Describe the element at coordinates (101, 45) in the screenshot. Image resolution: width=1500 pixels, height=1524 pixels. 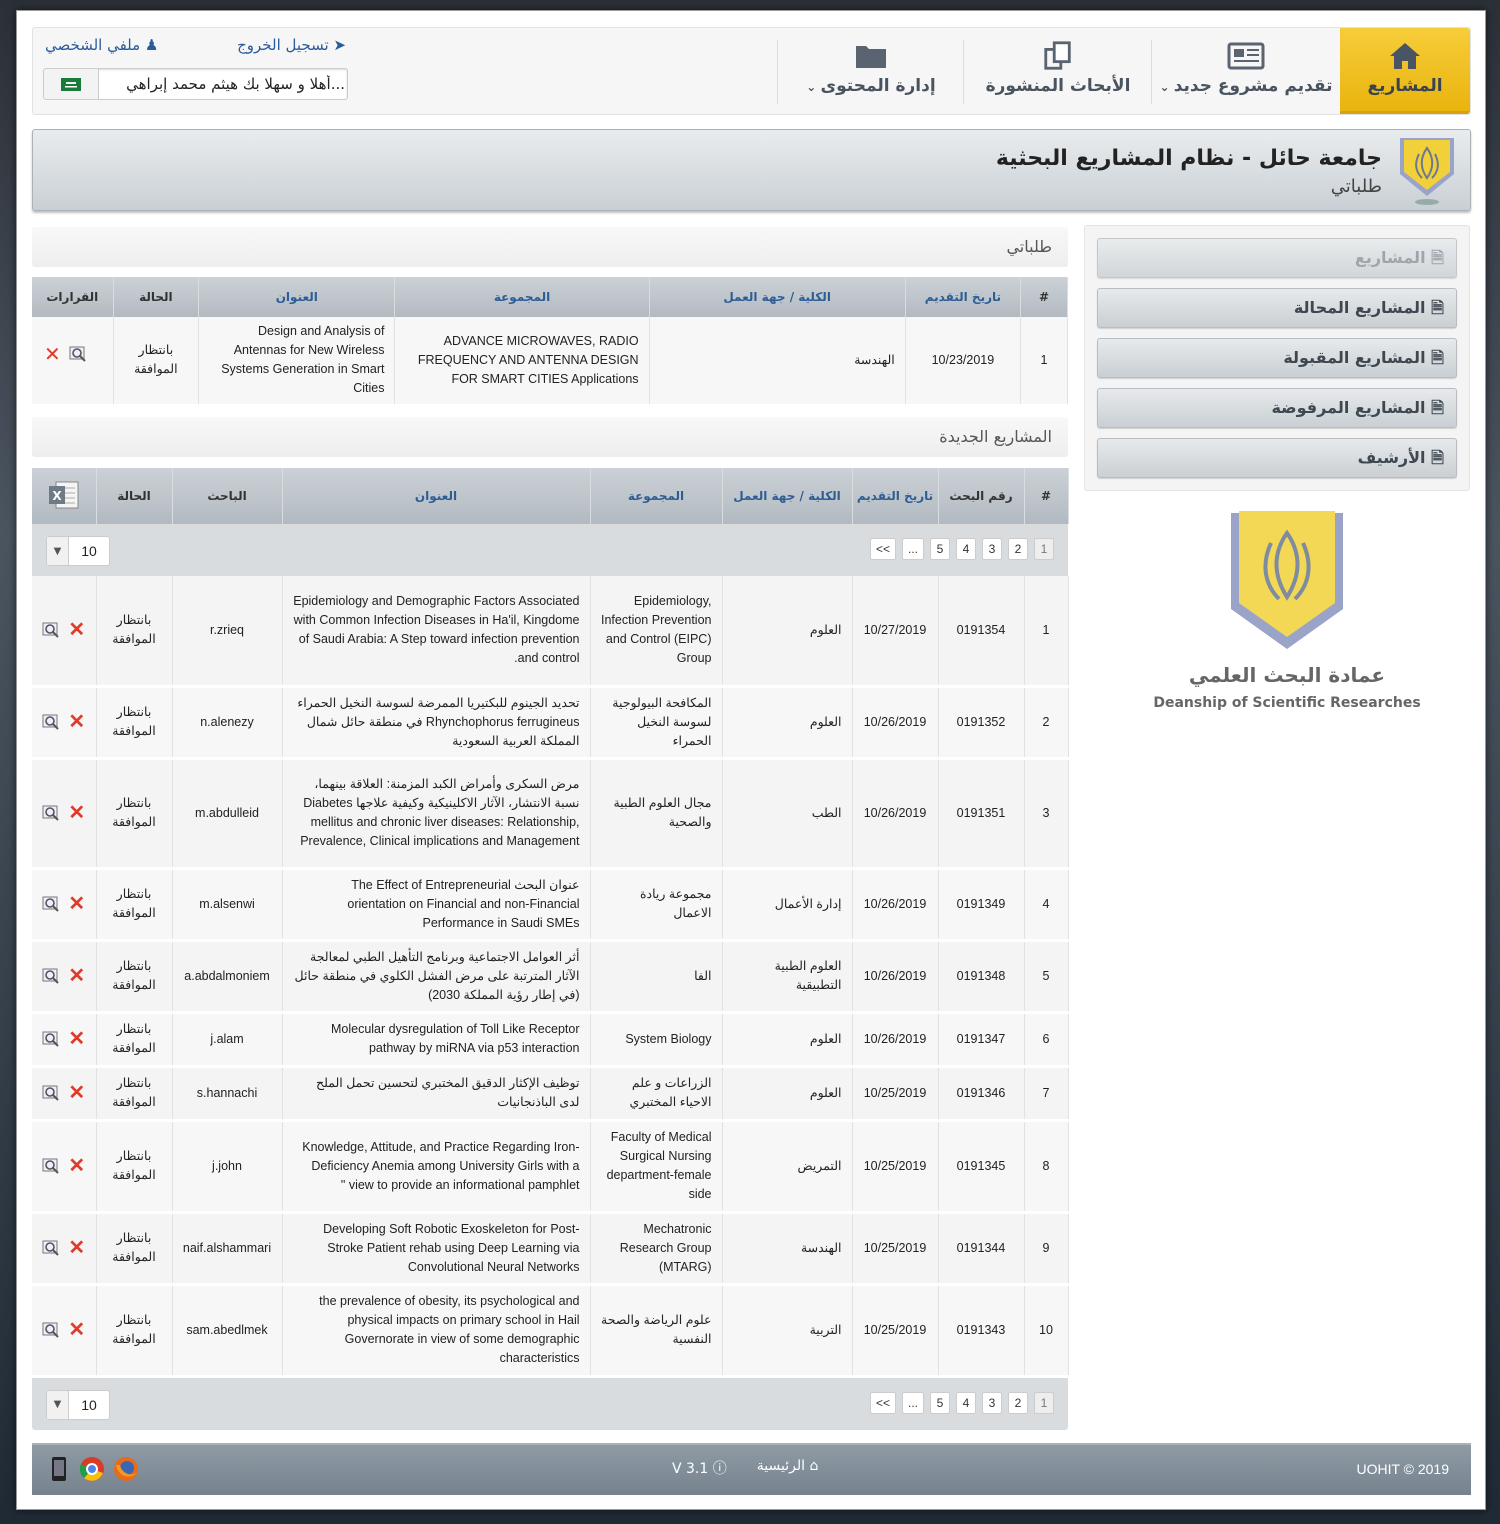
I see `profile-link: ملفي الشخصي ♟` at that location.